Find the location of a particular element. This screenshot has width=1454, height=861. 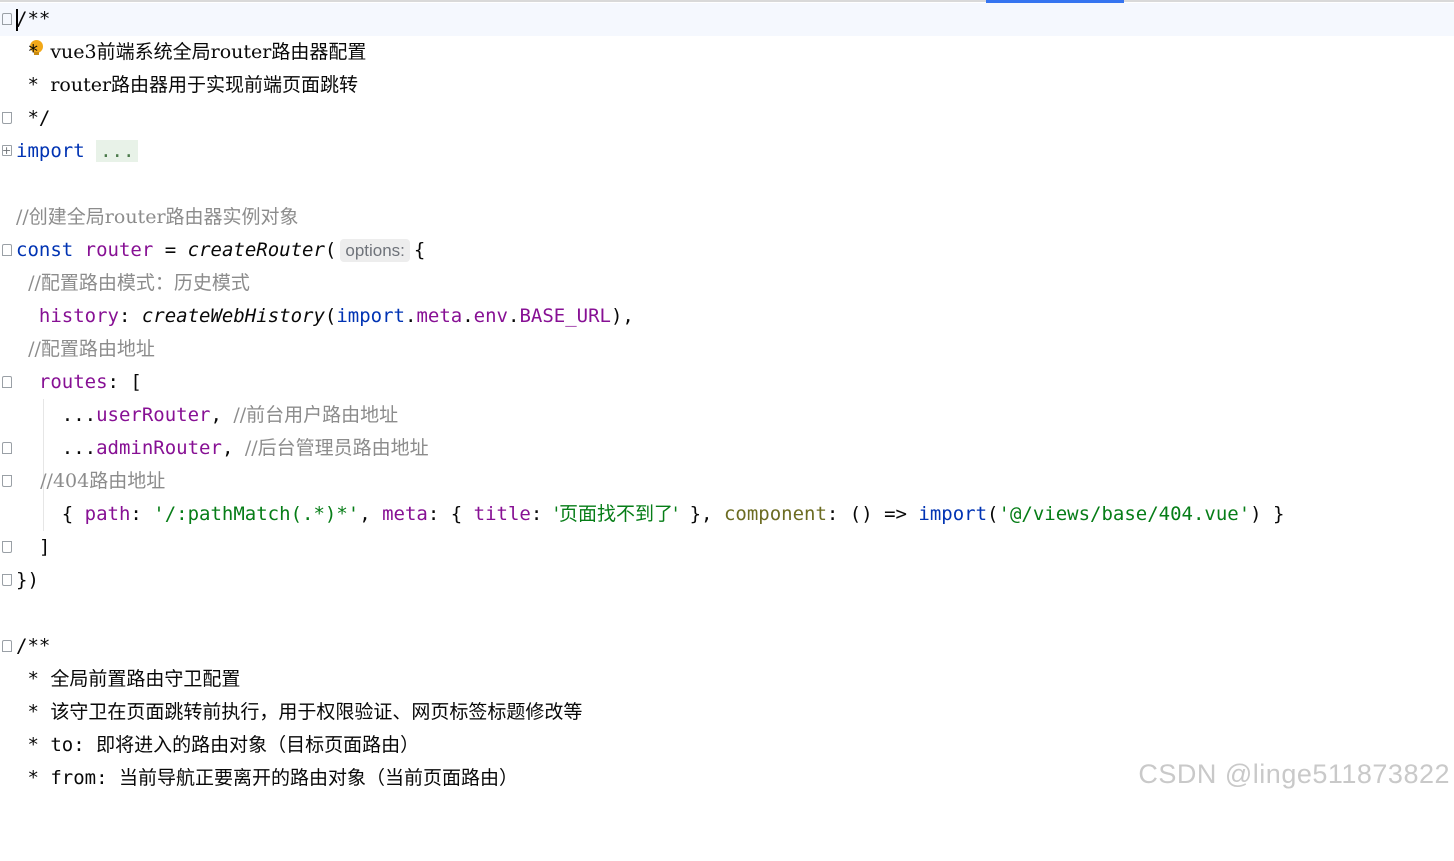

comment-text: */ is located at coordinates (33, 118).